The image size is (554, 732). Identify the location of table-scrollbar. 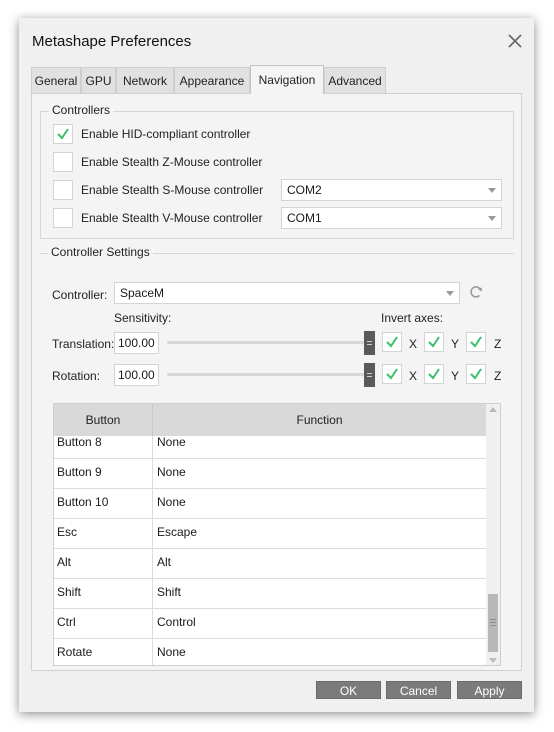
(493, 534).